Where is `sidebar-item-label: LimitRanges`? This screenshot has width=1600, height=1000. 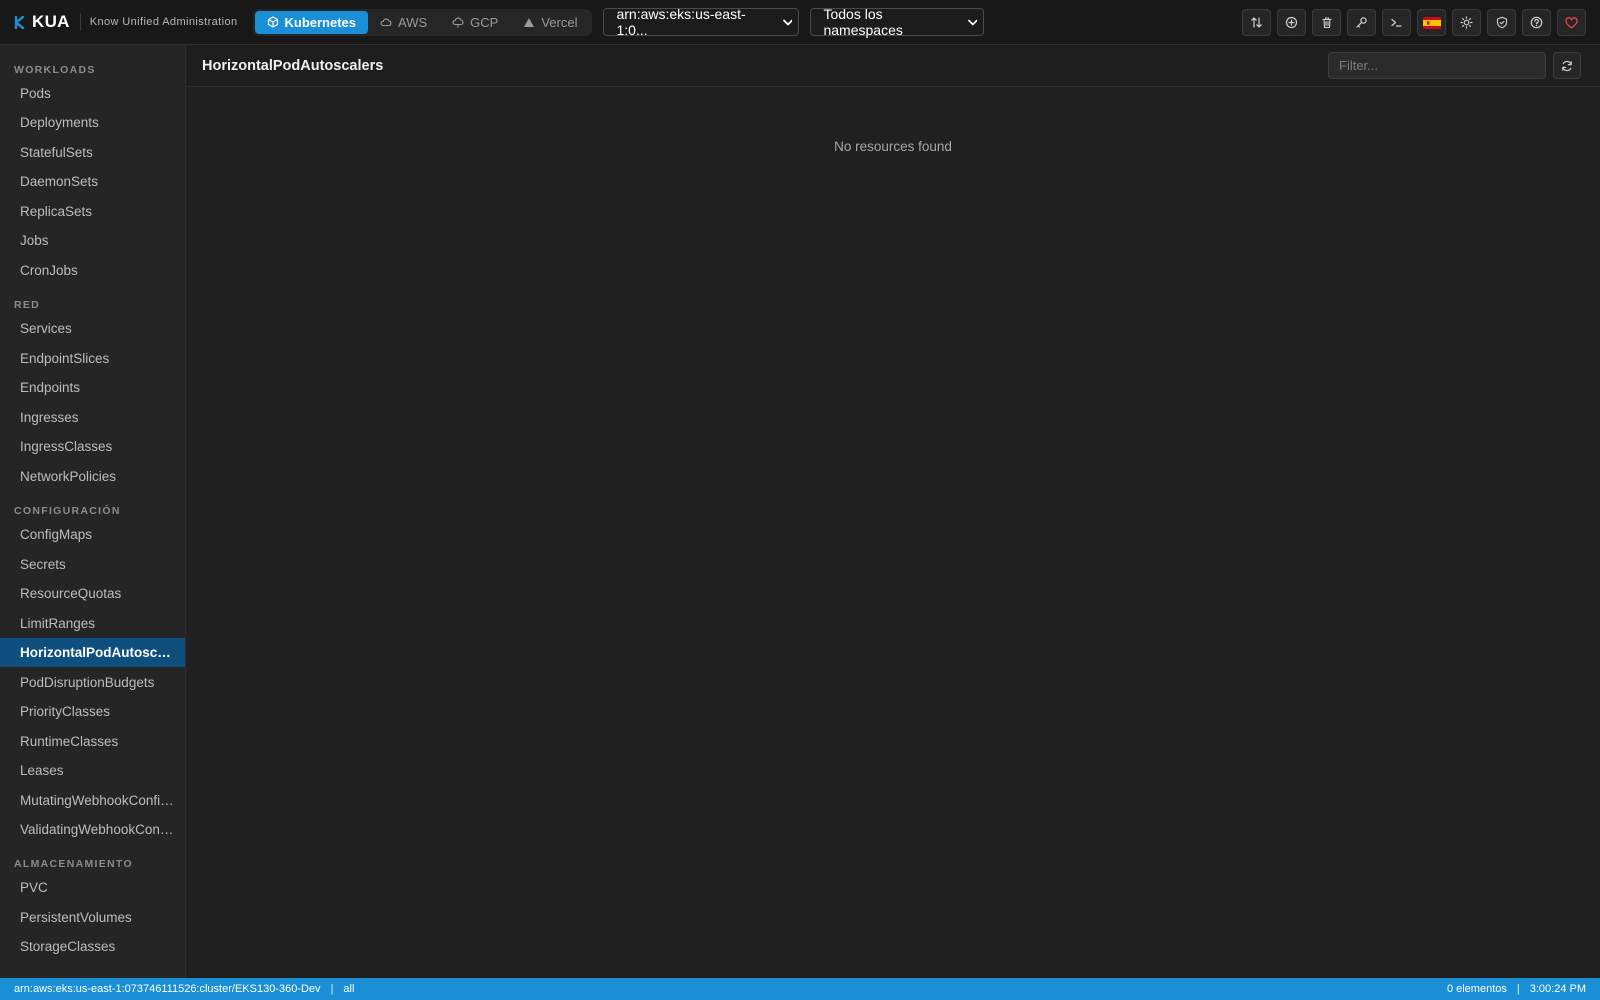 sidebar-item-label: LimitRanges is located at coordinates (58, 623).